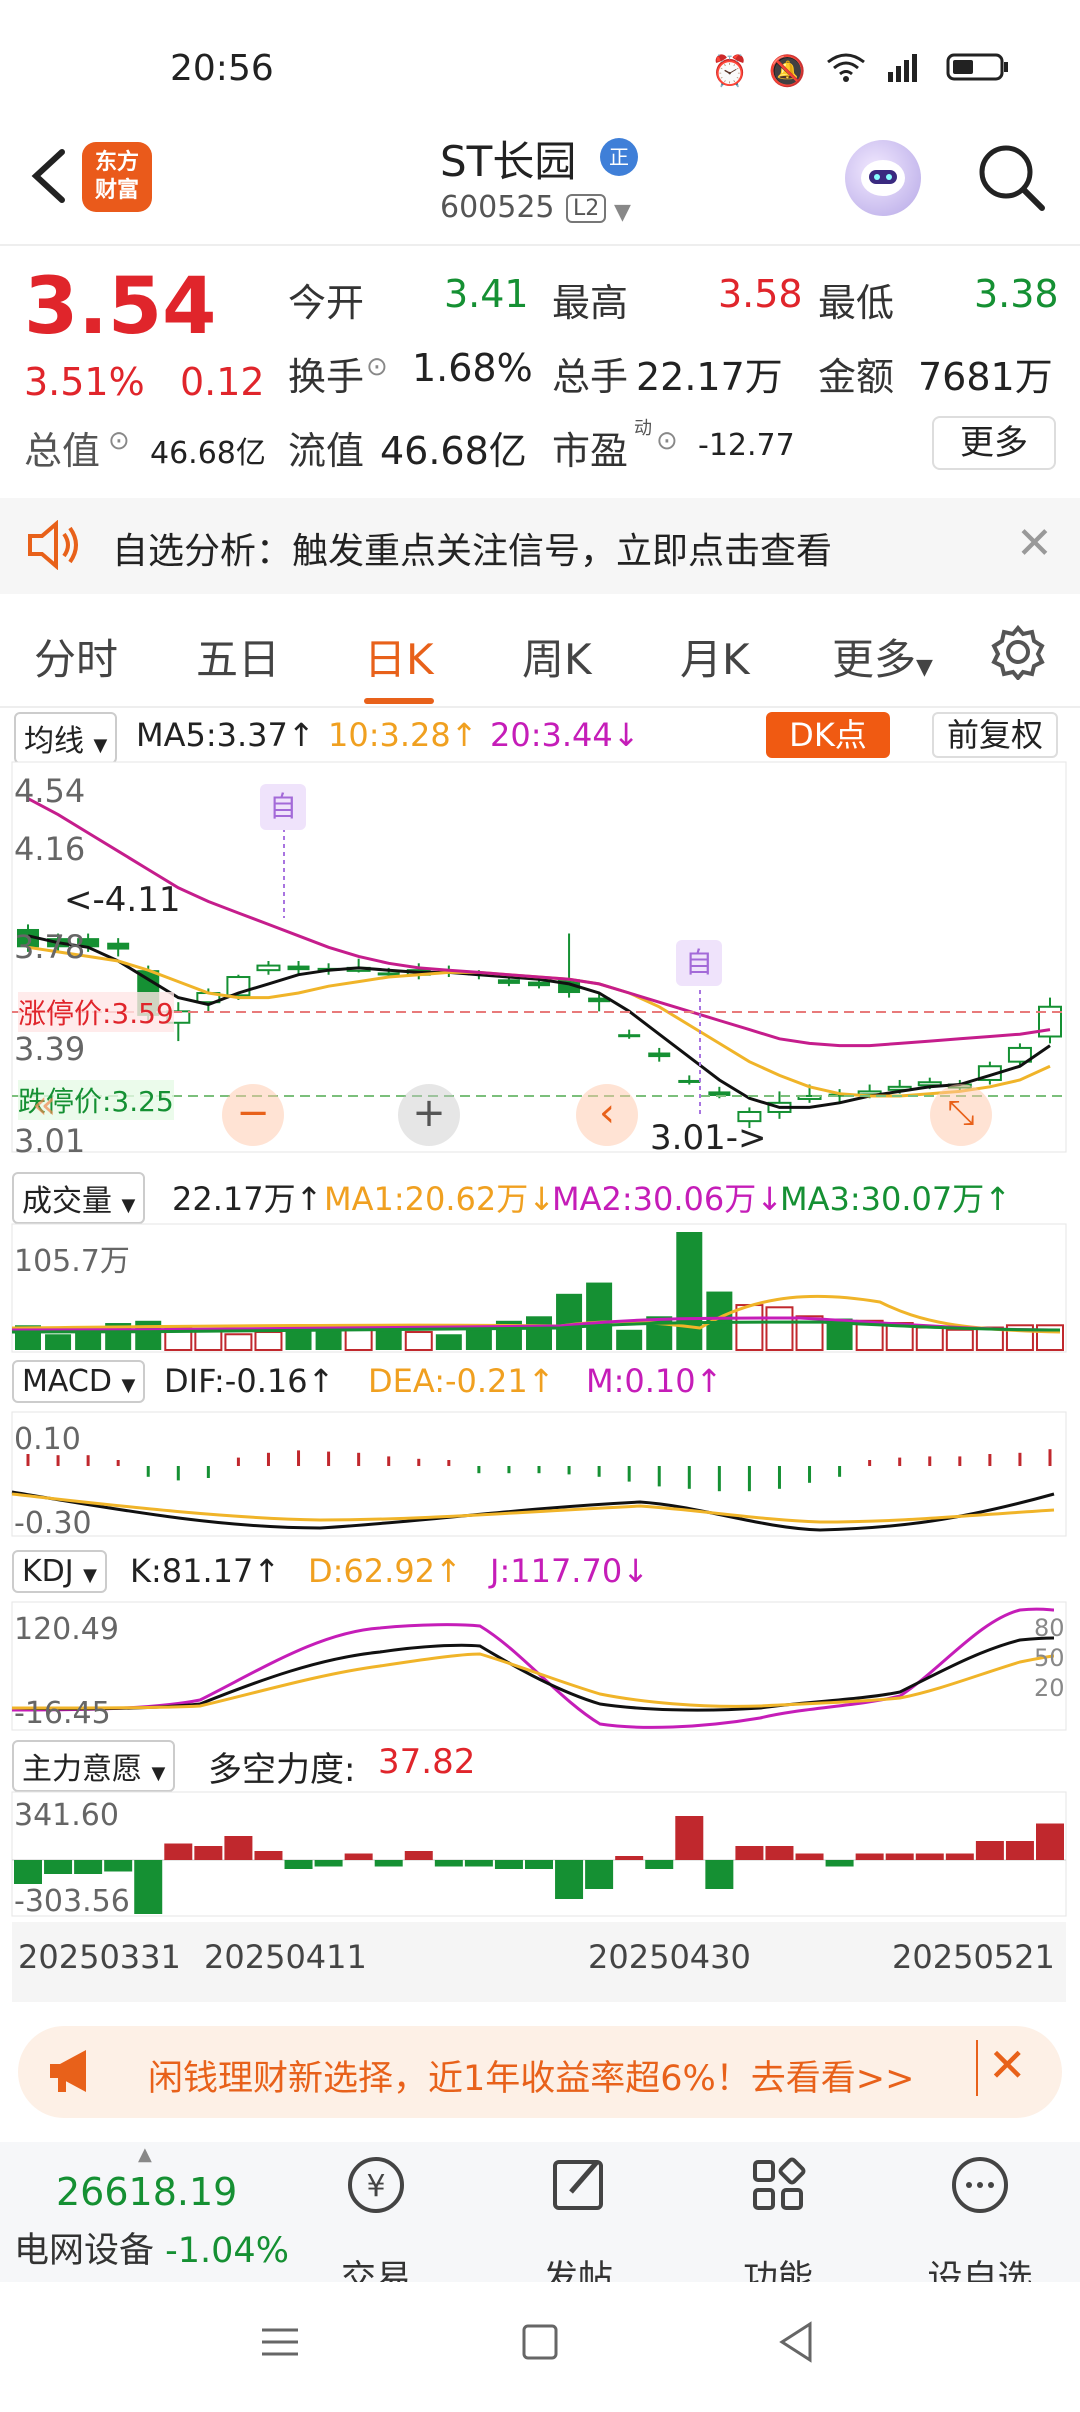 This screenshot has width=1080, height=2412. What do you see at coordinates (44, 1105) in the screenshot?
I see `scroll-left-icon: «` at bounding box center [44, 1105].